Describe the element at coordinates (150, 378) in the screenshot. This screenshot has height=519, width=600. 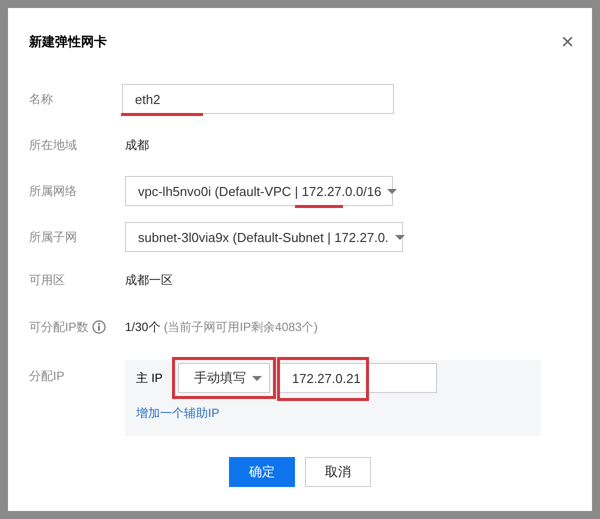
I see `field-label: 主 IP` at that location.